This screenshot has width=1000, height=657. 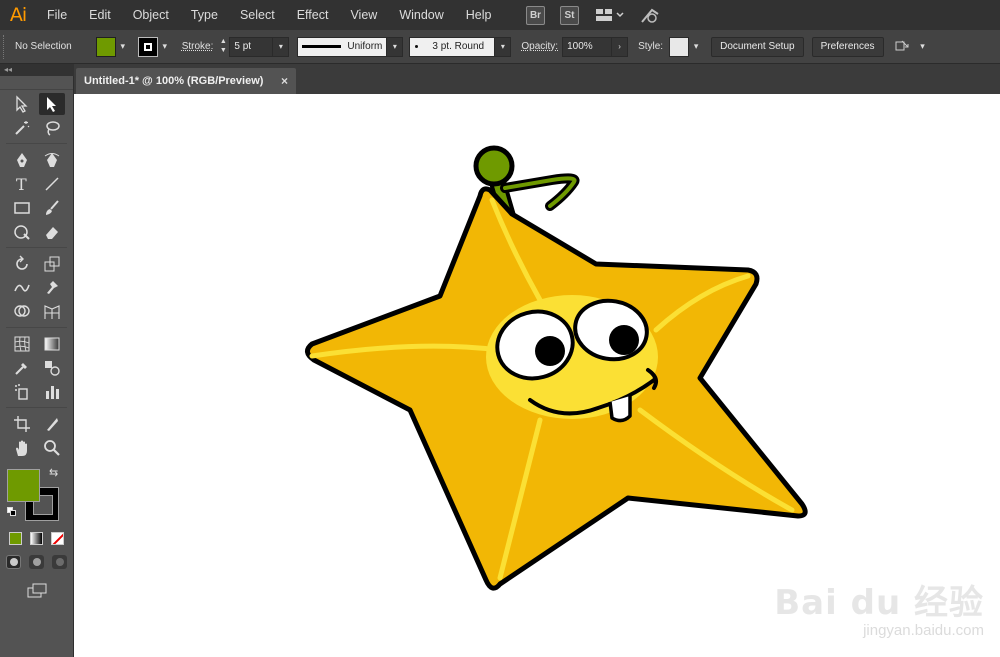 What do you see at coordinates (52, 264) in the screenshot?
I see `scale-tool-icon` at bounding box center [52, 264].